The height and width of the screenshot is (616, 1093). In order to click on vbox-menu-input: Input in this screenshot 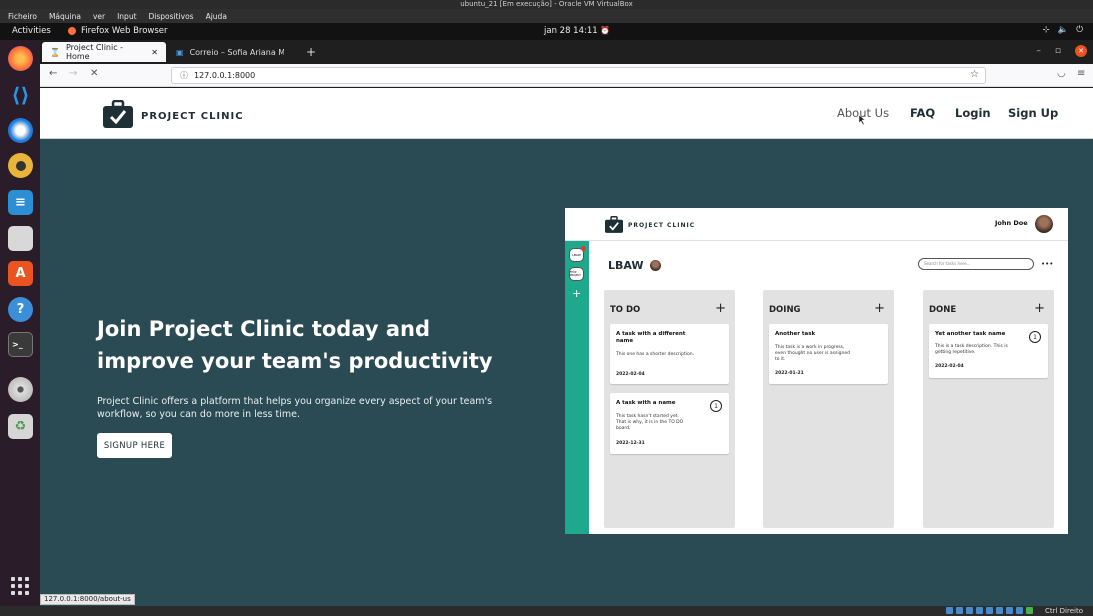, I will do `click(126, 16)`.